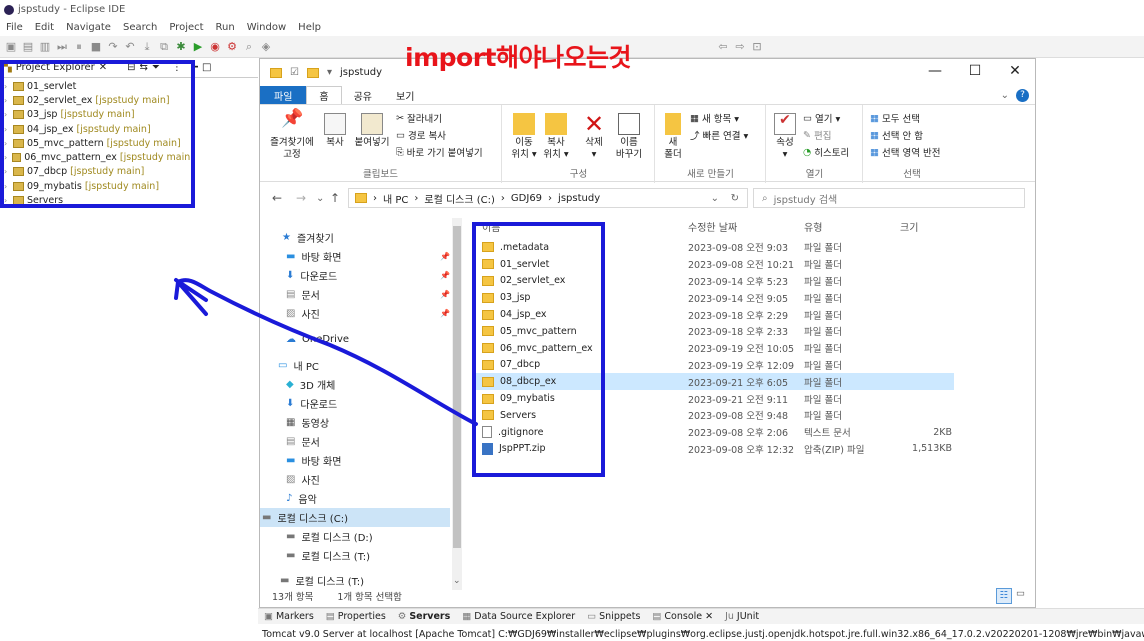 The width and height of the screenshot is (1144, 641). I want to click on paste-button: 붙여넣기, so click(372, 131).